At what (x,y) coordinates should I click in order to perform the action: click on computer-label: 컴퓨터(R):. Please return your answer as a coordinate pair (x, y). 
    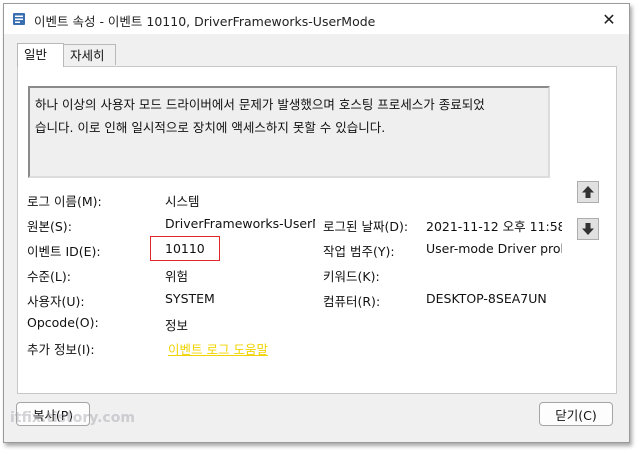
    Looking at the image, I should click on (352, 301).